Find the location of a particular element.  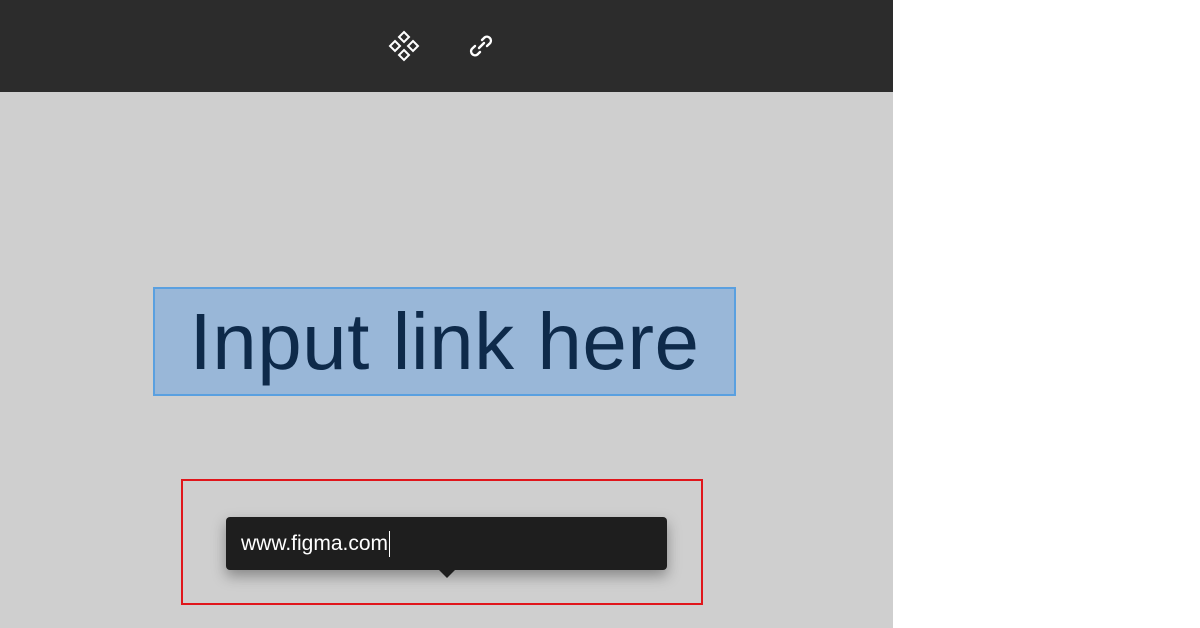

link-url-input: www.figma.com is located at coordinates (446, 543).